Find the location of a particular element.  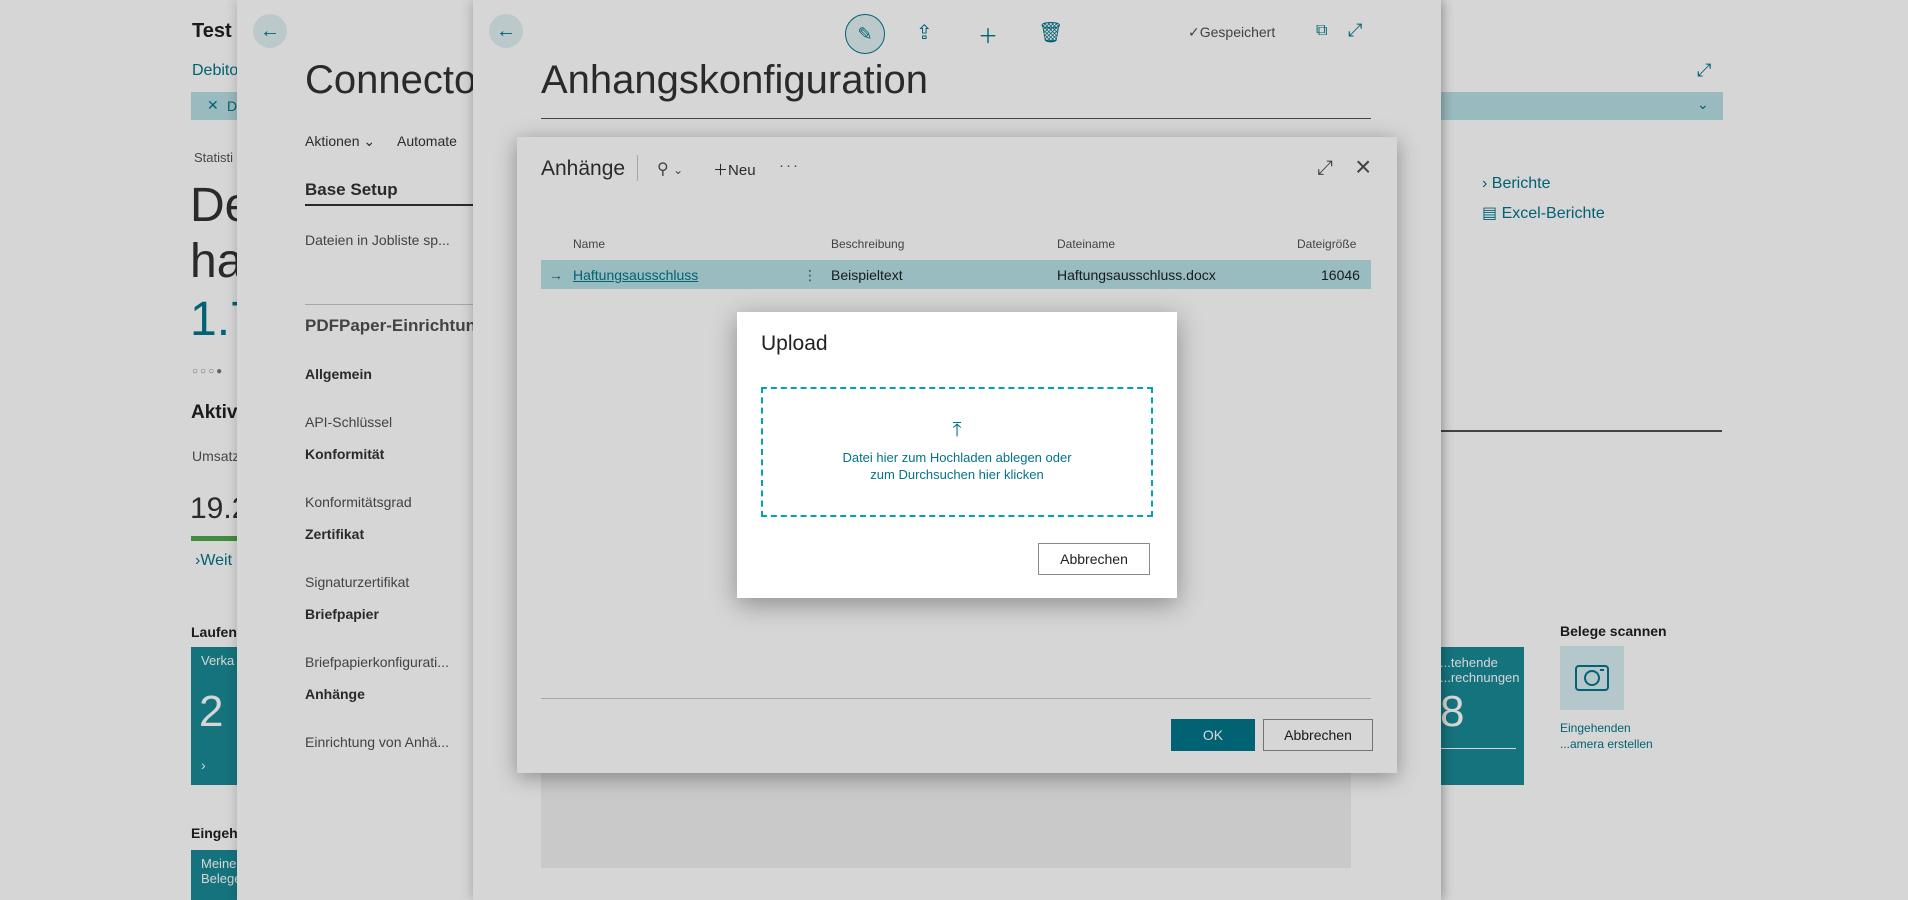

drop-text-line-2: zum Durchsuchen hier klicken is located at coordinates (957, 474).